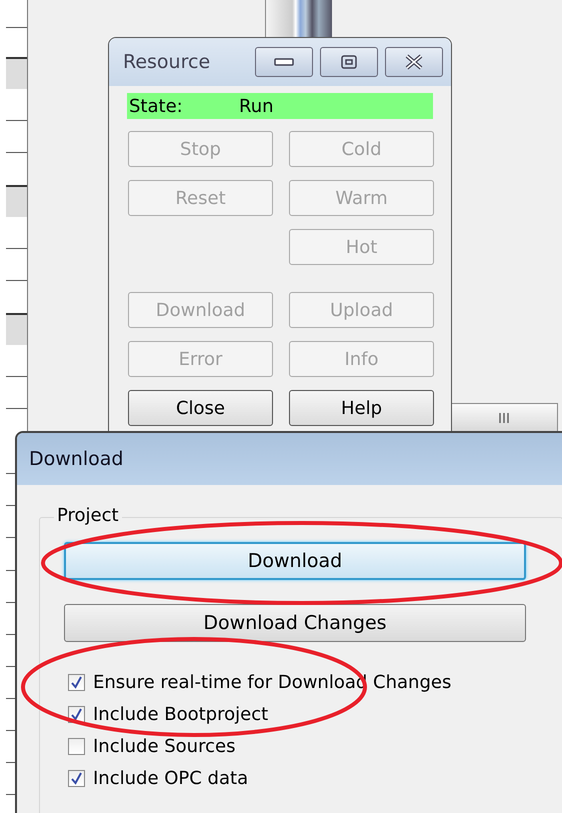 This screenshot has width=562, height=813. Describe the element at coordinates (156, 106) in the screenshot. I see `state-label: State:` at that location.